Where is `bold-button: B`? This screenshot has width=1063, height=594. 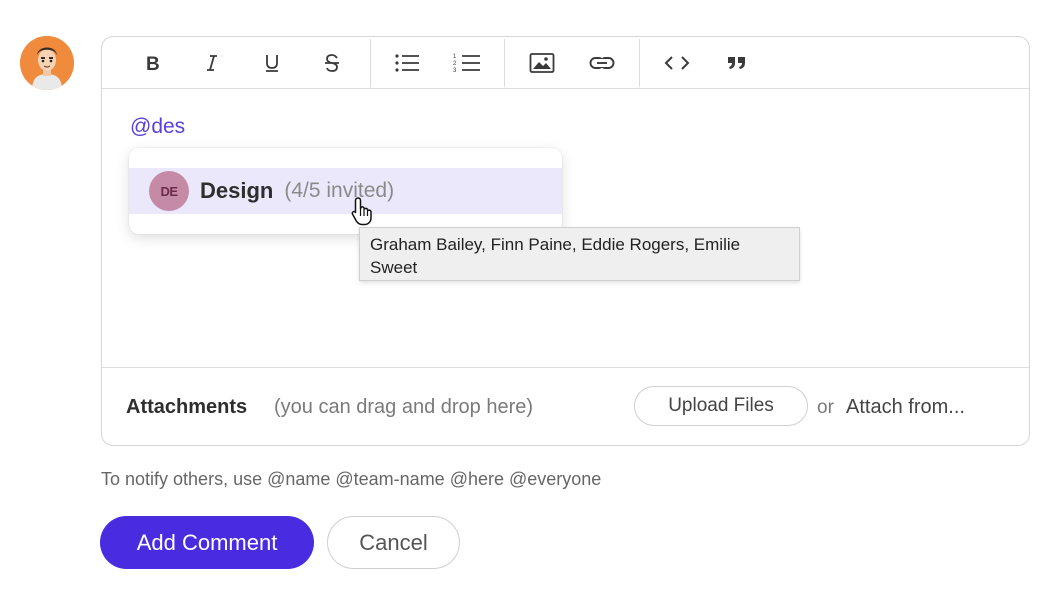
bold-button: B is located at coordinates (152, 63).